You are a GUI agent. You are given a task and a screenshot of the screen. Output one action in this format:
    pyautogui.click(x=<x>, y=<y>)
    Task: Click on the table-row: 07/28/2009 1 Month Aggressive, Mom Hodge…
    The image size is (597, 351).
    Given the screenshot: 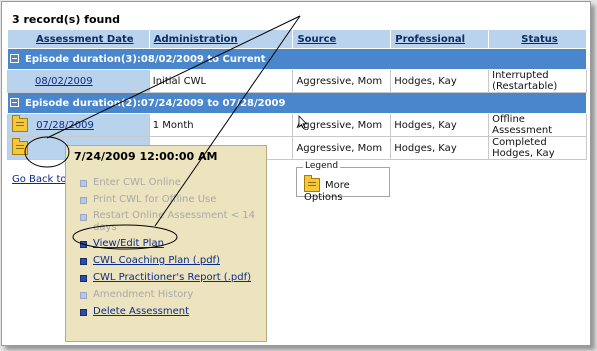 What is the action you would take?
    pyautogui.click(x=297, y=125)
    